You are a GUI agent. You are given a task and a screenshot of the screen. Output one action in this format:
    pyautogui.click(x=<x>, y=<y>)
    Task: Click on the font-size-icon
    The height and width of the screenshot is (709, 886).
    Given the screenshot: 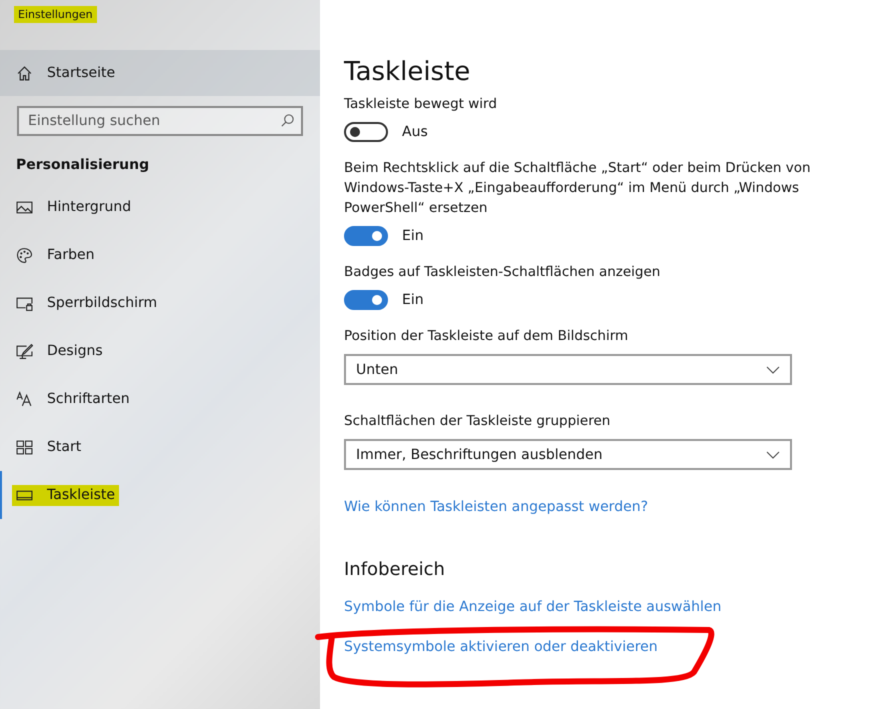 What is the action you would take?
    pyautogui.click(x=24, y=399)
    